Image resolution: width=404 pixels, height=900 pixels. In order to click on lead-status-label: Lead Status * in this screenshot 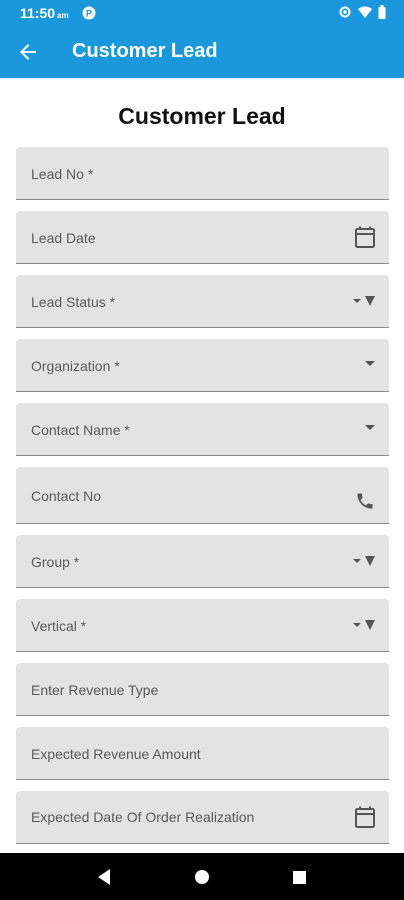, I will do `click(73, 302)`.